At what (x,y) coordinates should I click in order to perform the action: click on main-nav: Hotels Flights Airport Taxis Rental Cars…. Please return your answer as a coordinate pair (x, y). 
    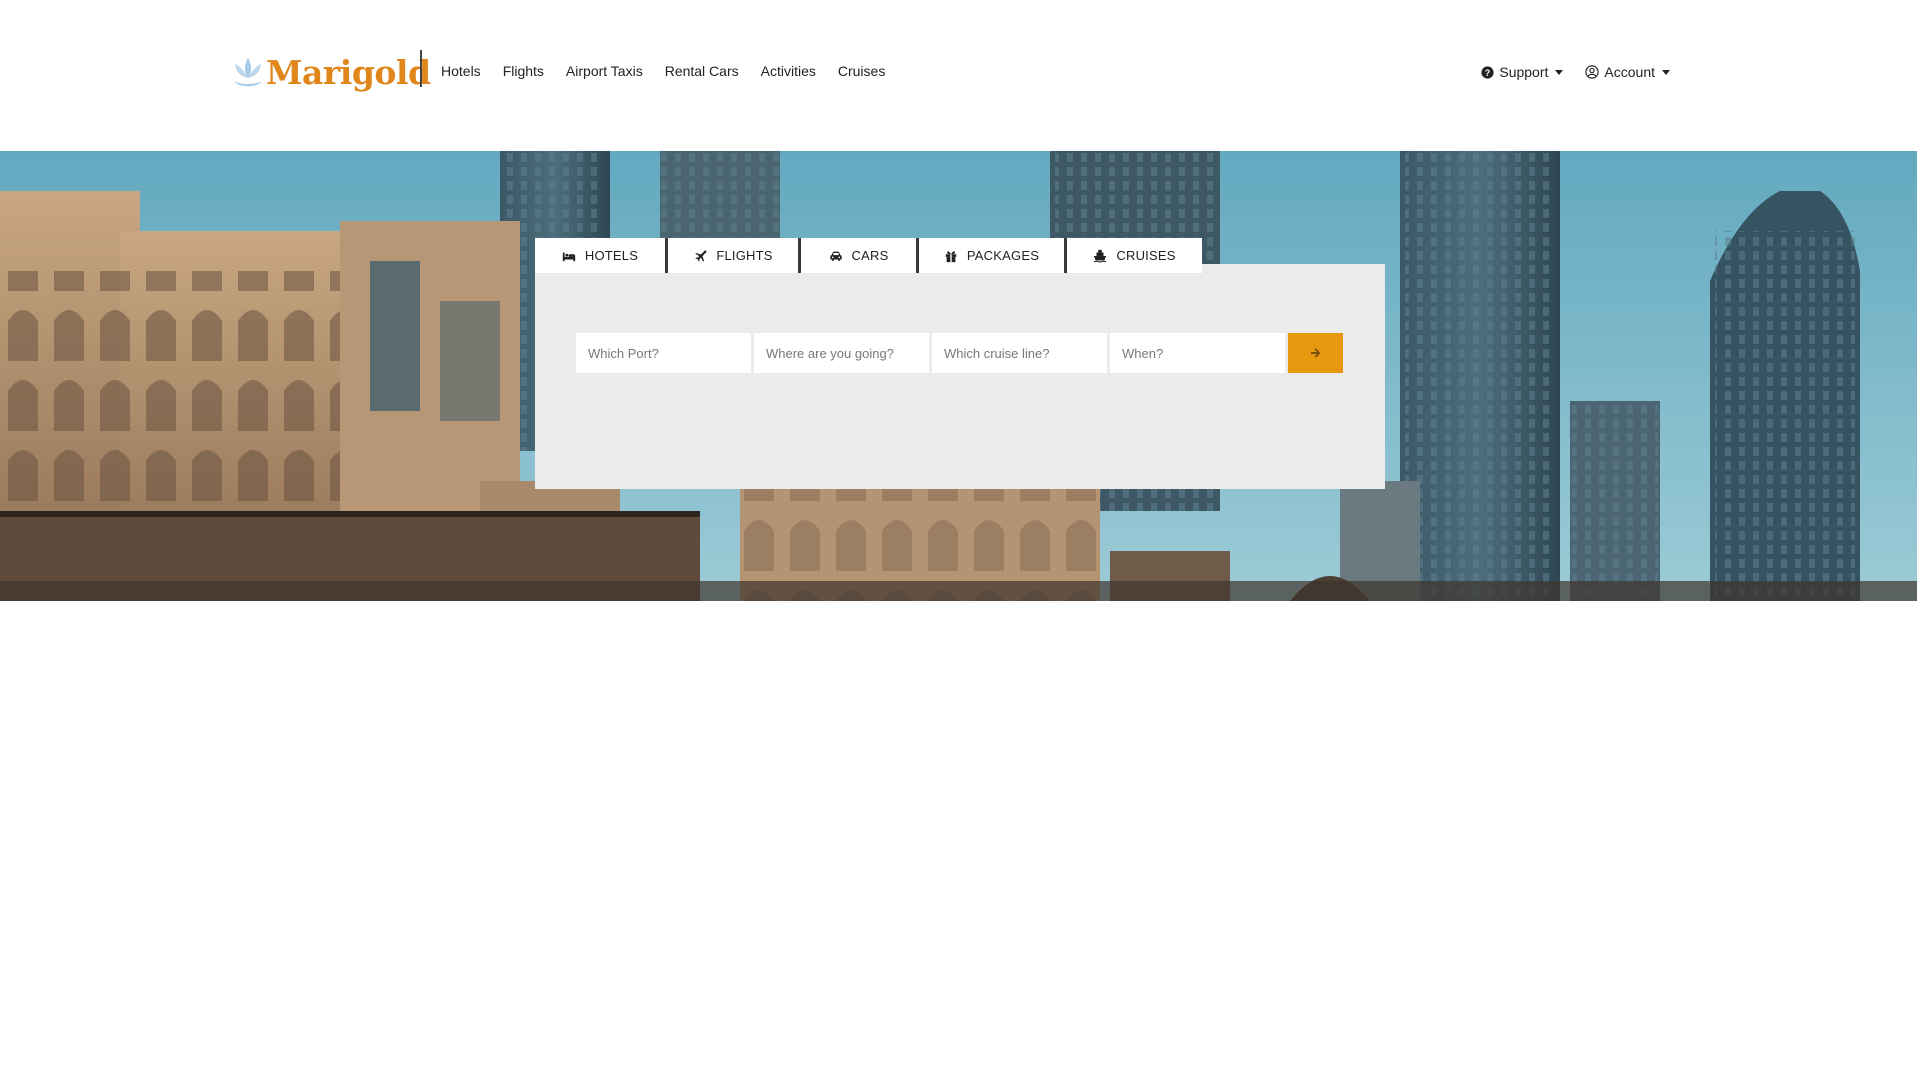
    Looking at the image, I should click on (674, 75).